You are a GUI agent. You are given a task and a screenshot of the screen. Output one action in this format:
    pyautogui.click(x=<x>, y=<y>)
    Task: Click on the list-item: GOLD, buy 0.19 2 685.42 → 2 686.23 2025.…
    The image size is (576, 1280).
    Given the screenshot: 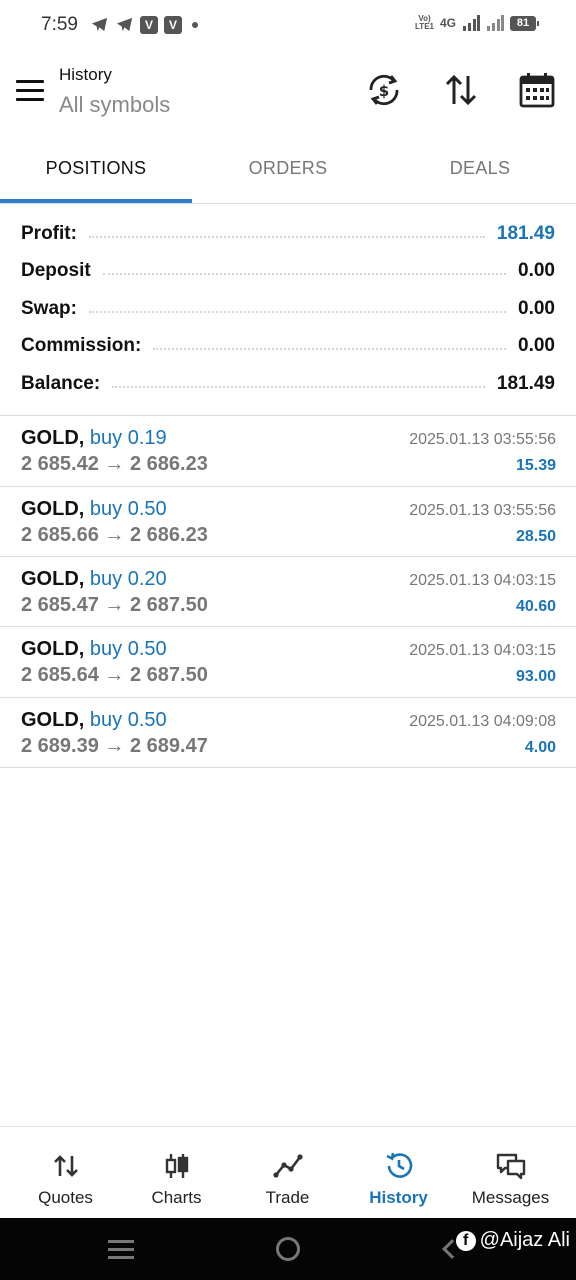 What is the action you would take?
    pyautogui.click(x=288, y=451)
    